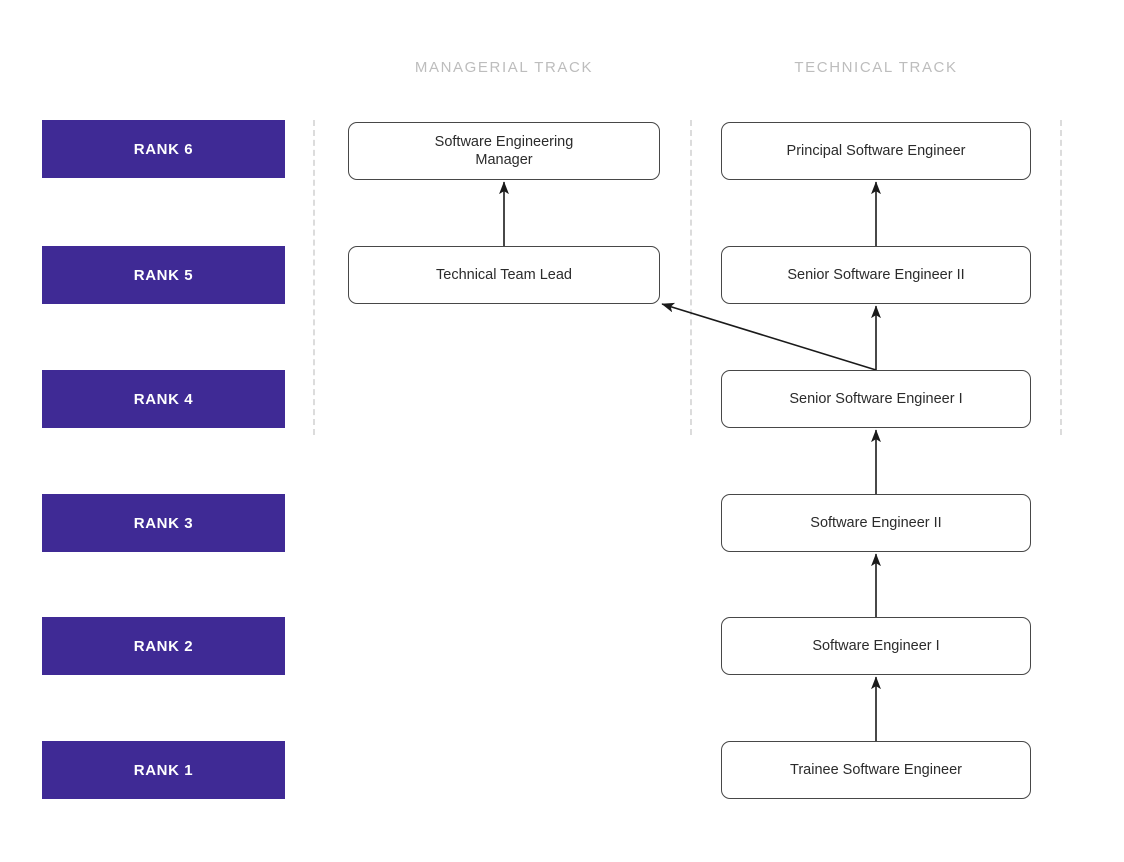  I want to click on node-software-engineer-ii: Software Engineer II, so click(876, 523).